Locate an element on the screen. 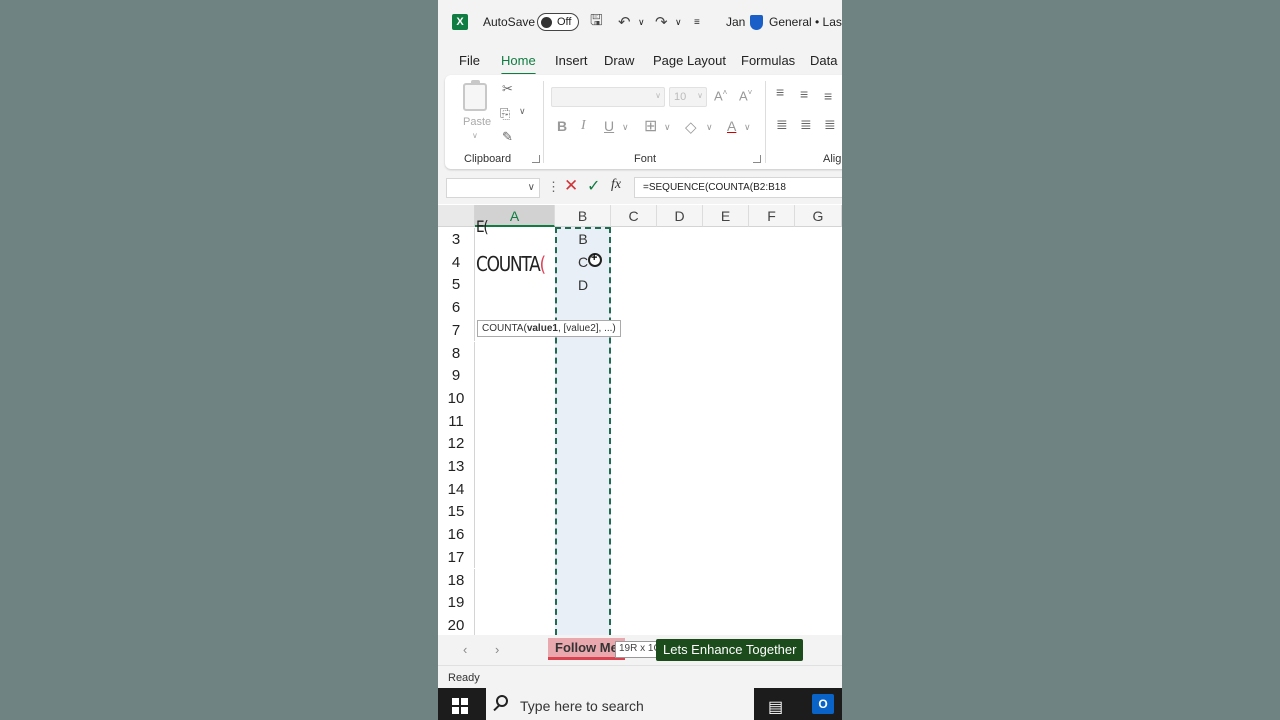  cell-b5: D is located at coordinates (583, 285).